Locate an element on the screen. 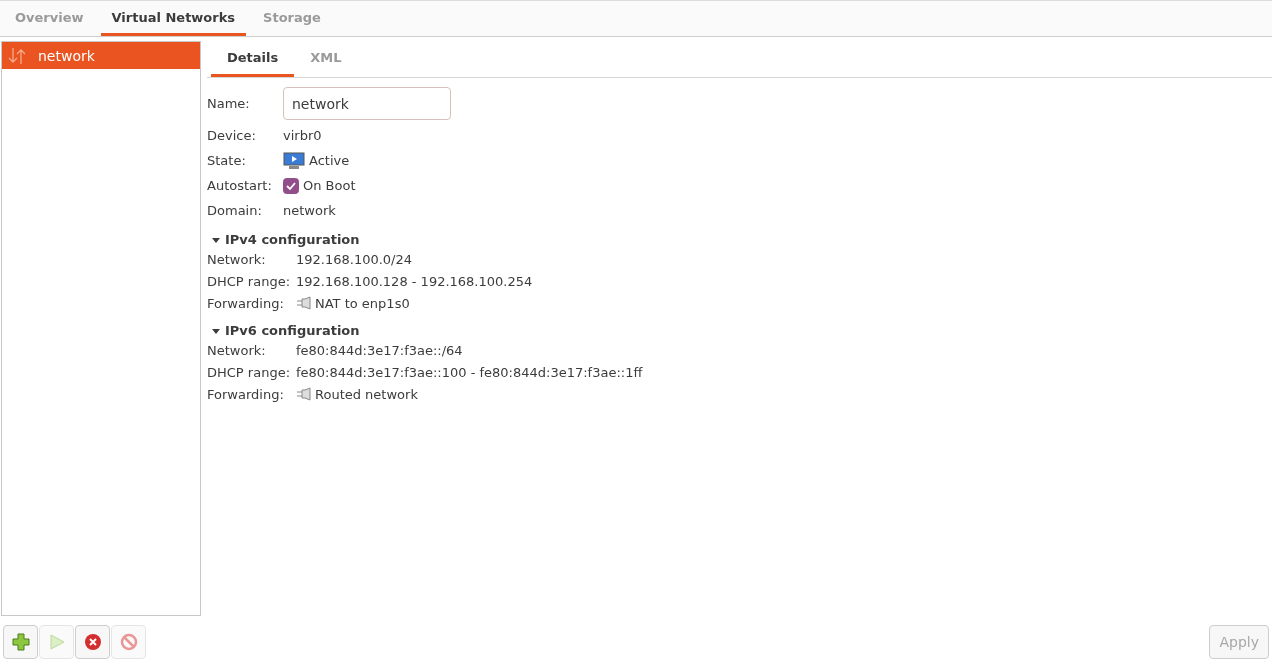 This screenshot has width=1272, height=666. network-name: network is located at coordinates (66, 55).